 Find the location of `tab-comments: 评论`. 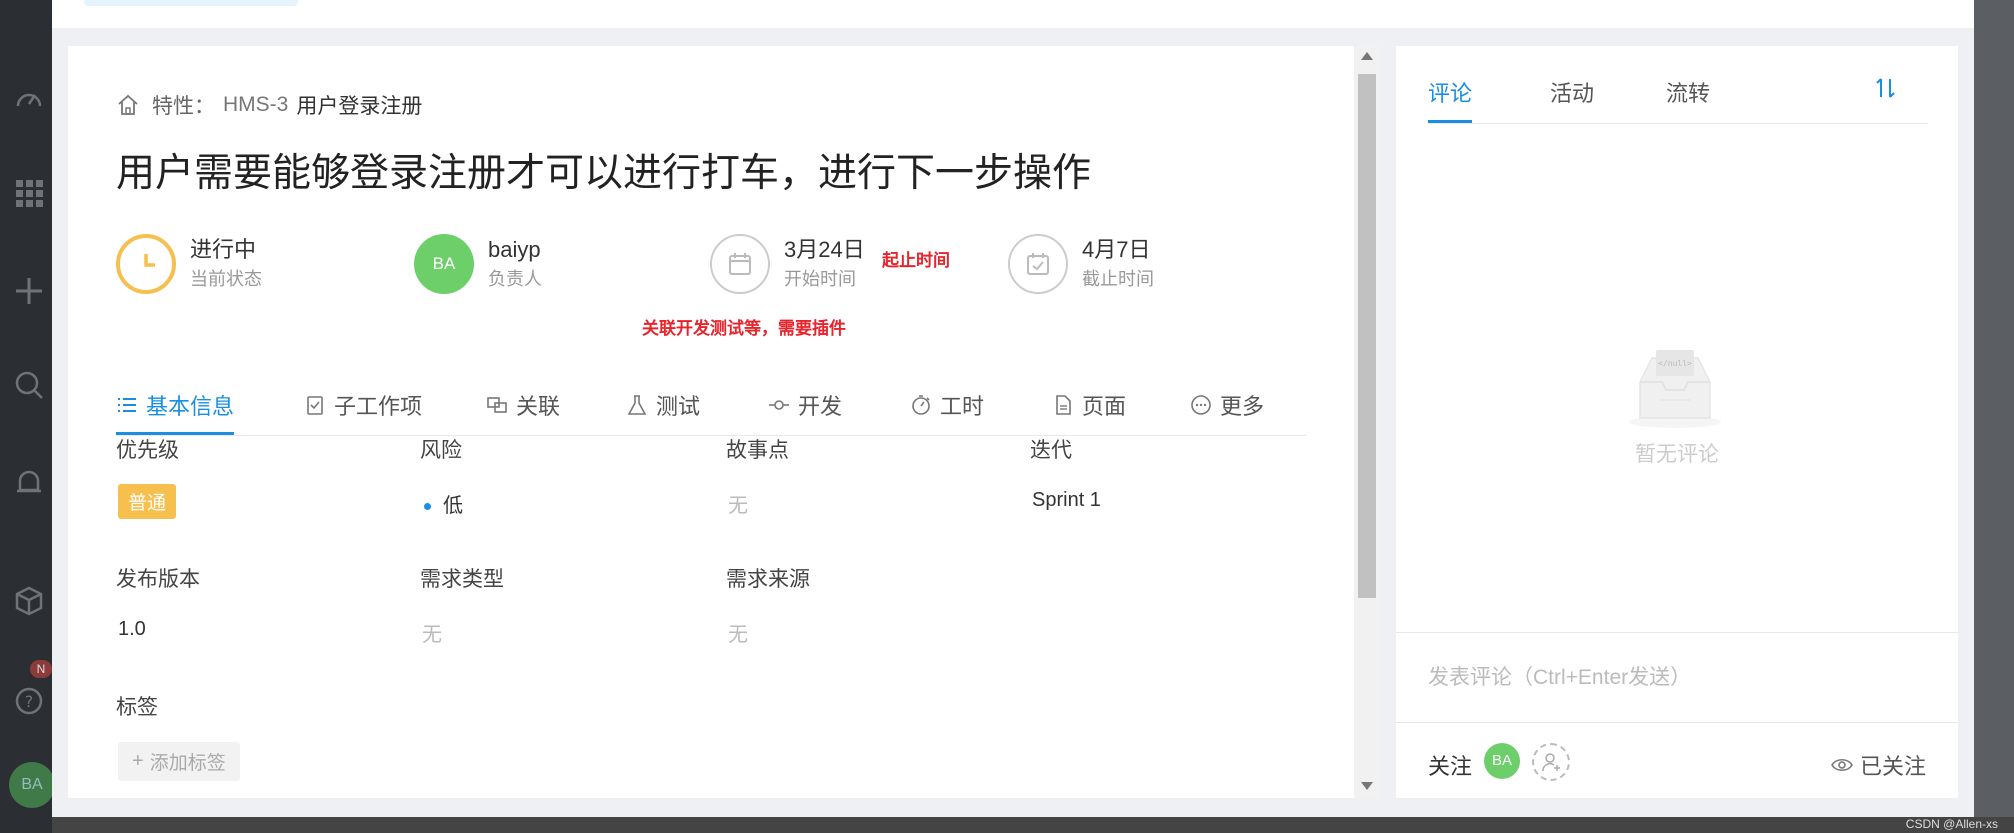

tab-comments: 评论 is located at coordinates (1450, 99).